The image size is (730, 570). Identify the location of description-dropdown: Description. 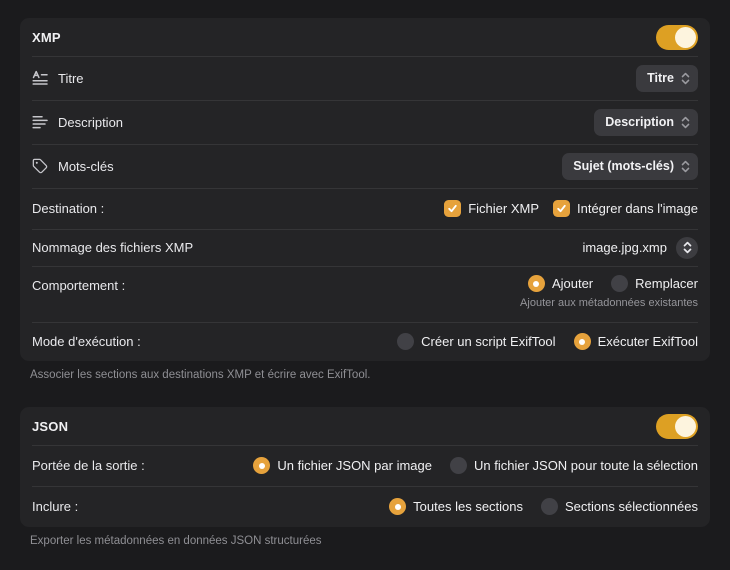
(646, 122).